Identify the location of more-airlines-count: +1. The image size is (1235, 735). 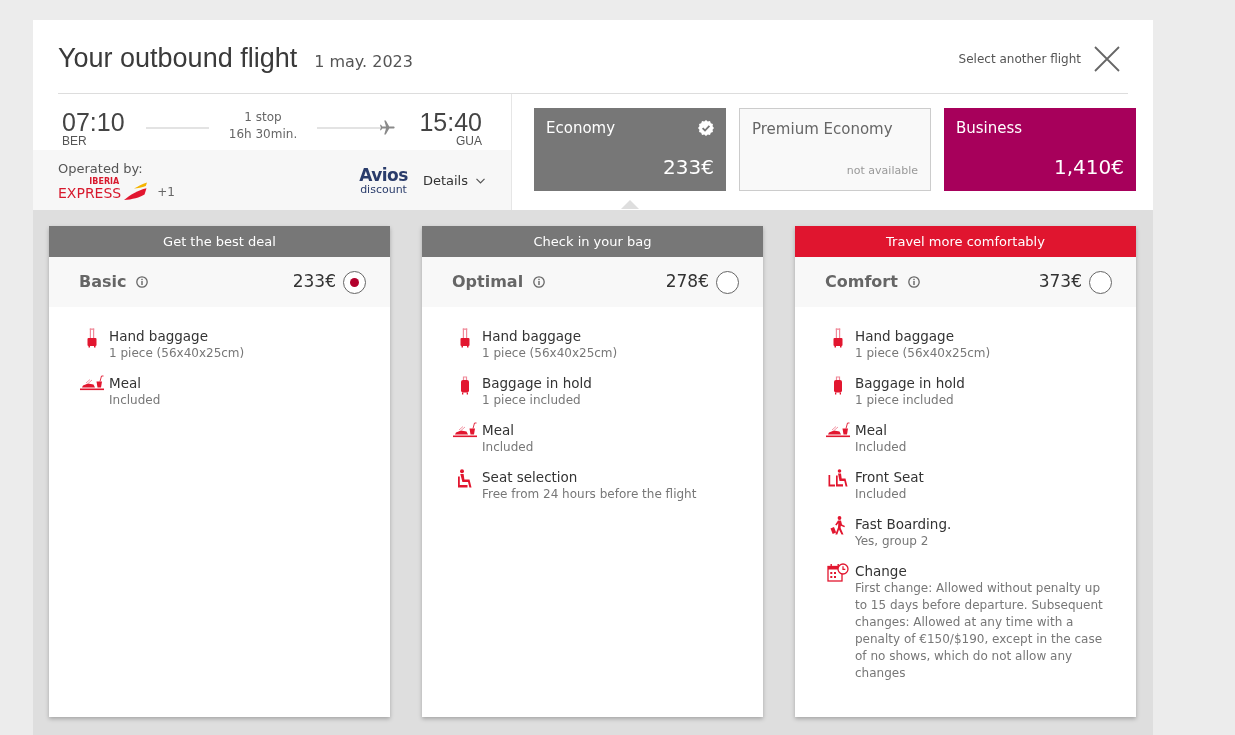
(166, 191).